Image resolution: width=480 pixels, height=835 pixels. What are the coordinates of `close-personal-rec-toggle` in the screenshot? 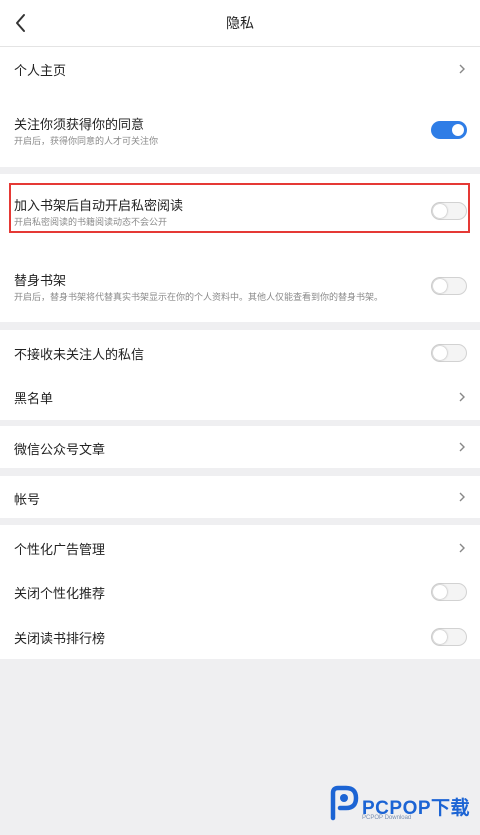 It's located at (449, 592).